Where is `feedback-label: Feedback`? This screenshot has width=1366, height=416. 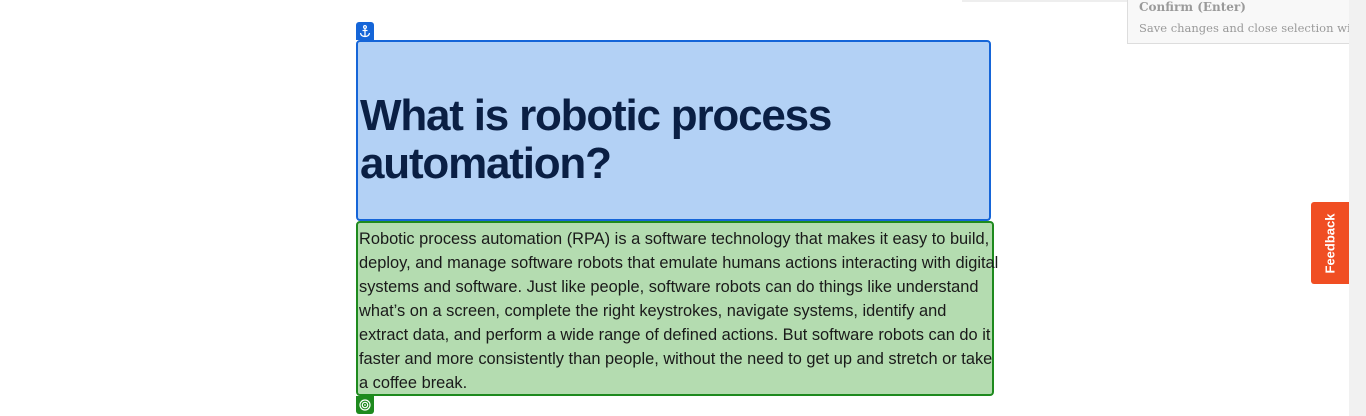
feedback-label: Feedback is located at coordinates (1330, 243).